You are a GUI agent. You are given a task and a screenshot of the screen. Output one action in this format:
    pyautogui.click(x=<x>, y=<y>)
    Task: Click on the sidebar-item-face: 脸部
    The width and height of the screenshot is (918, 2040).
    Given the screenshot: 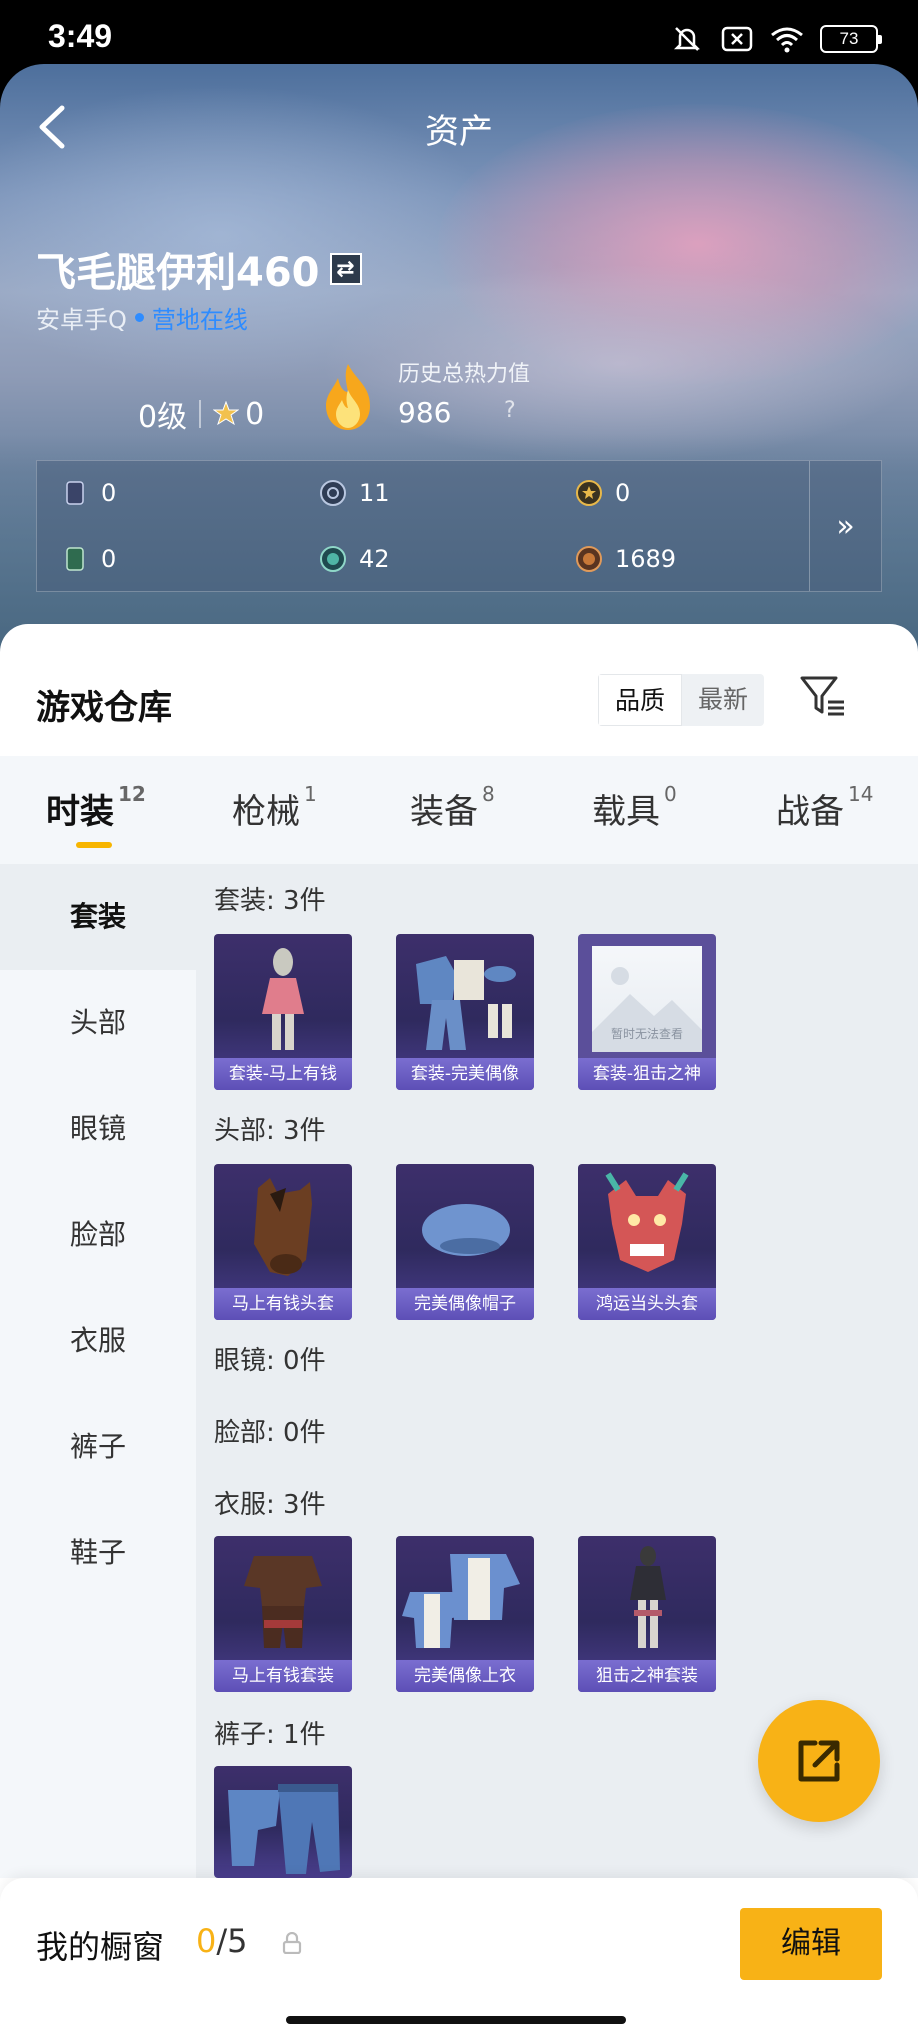 What is the action you would take?
    pyautogui.click(x=98, y=1235)
    